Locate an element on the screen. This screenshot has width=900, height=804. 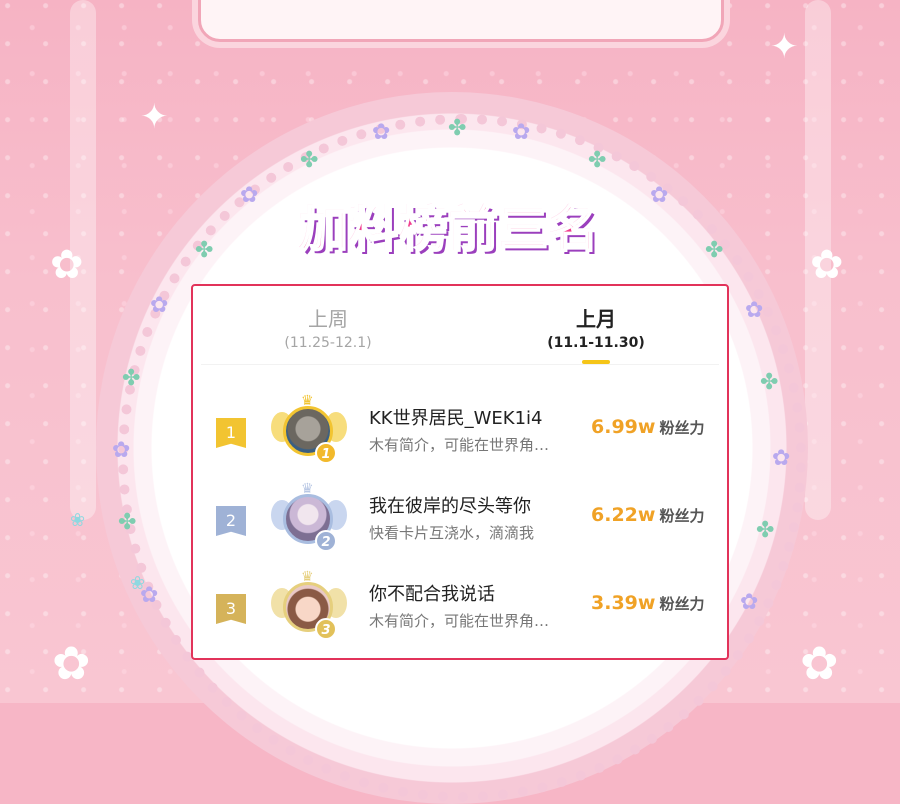
tab-date-range: (11.25-12.1) is located at coordinates (328, 343).